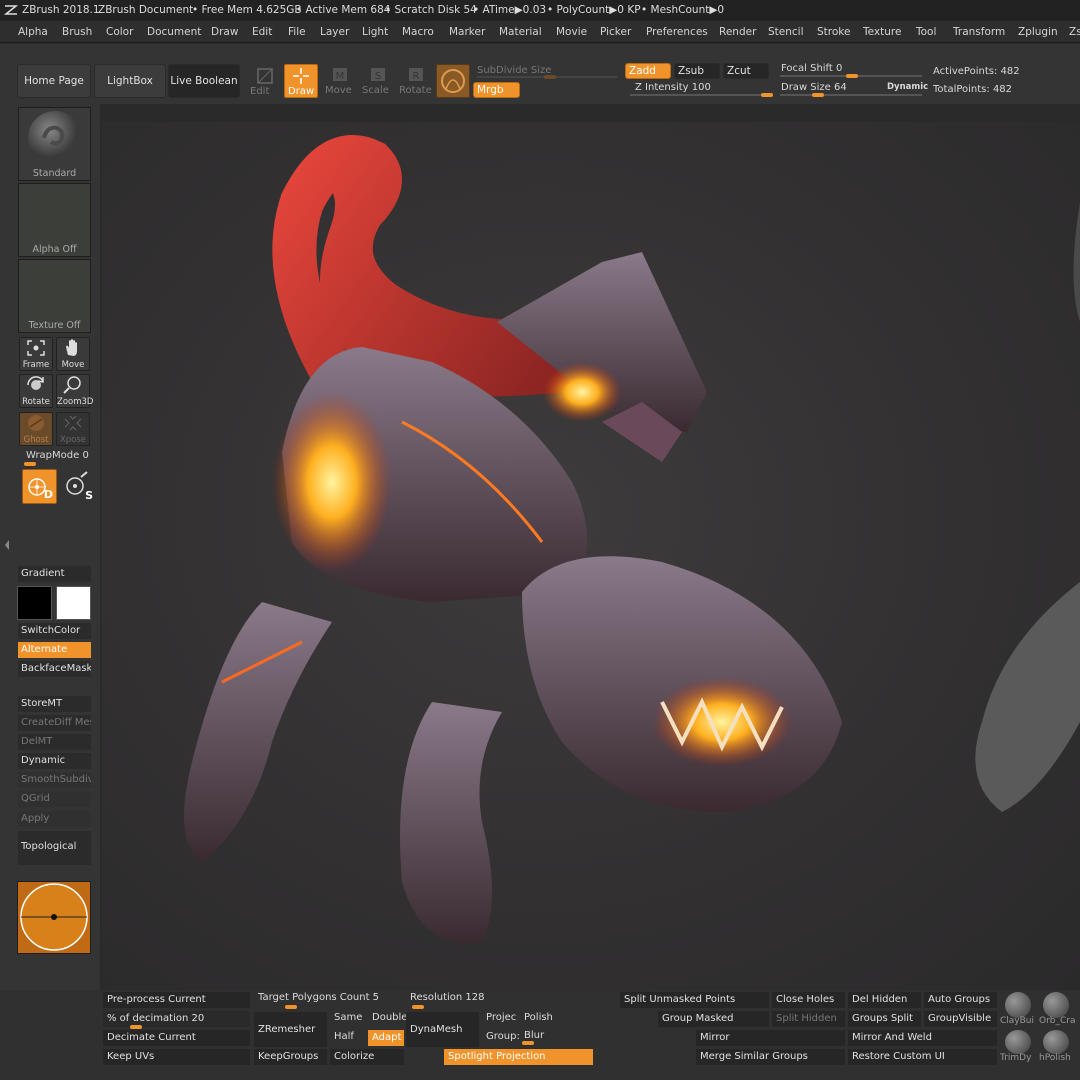 Image resolution: width=1080 pixels, height=1080 pixels. I want to click on alpha-thumbnail: Alpha Off, so click(54, 220).